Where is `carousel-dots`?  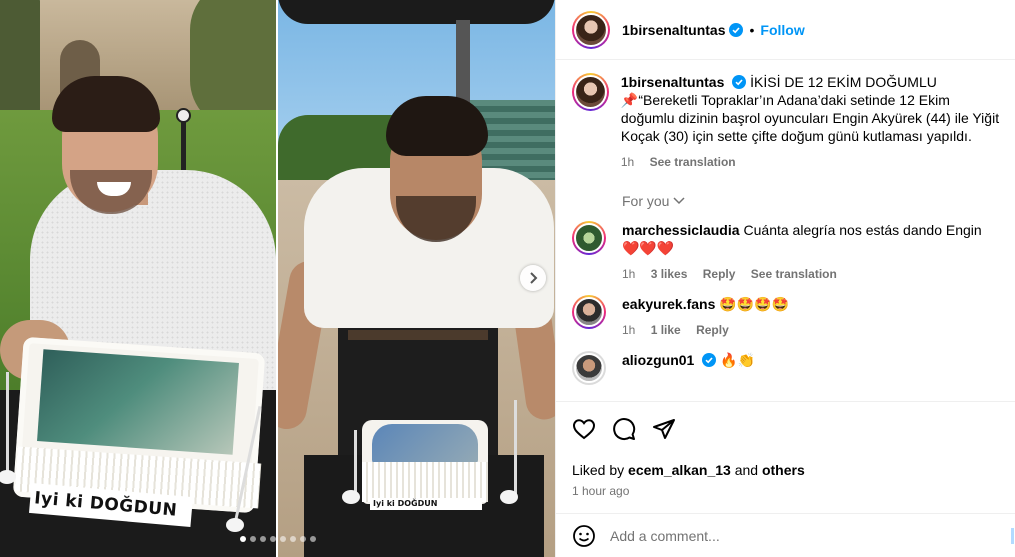 carousel-dots is located at coordinates (277, 539).